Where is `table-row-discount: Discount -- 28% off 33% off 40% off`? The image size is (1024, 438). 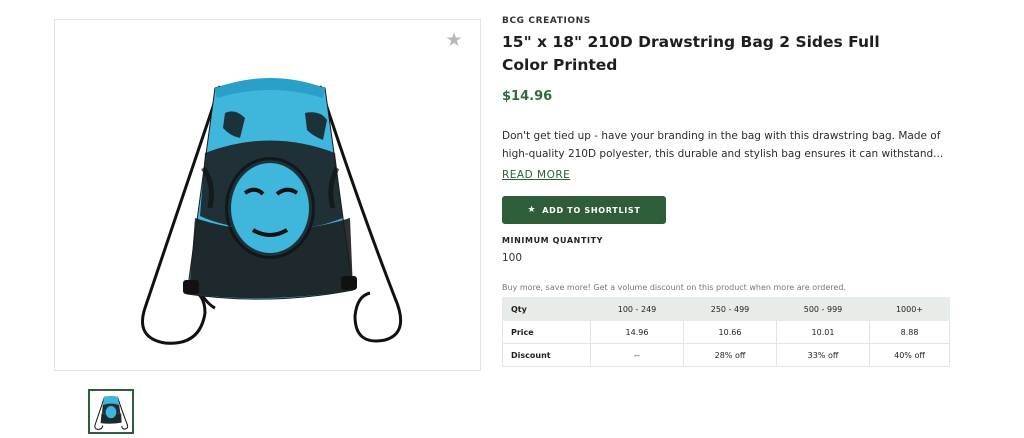
table-row-discount: Discount -- 28% off 33% off 40% off is located at coordinates (726, 355).